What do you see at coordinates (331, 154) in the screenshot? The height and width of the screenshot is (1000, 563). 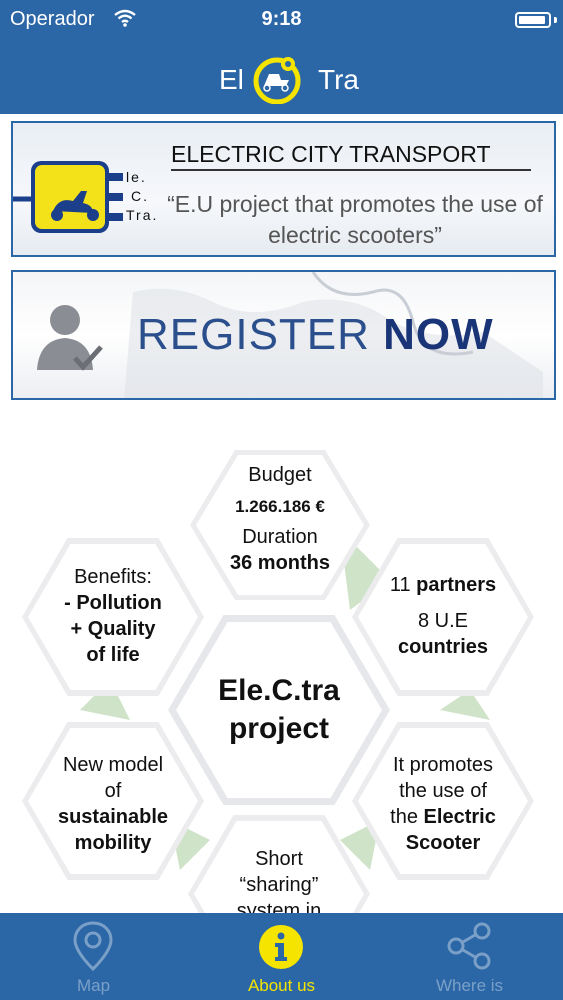 I see `banner-title: ELECTRIC CITY TRANSPORT` at bounding box center [331, 154].